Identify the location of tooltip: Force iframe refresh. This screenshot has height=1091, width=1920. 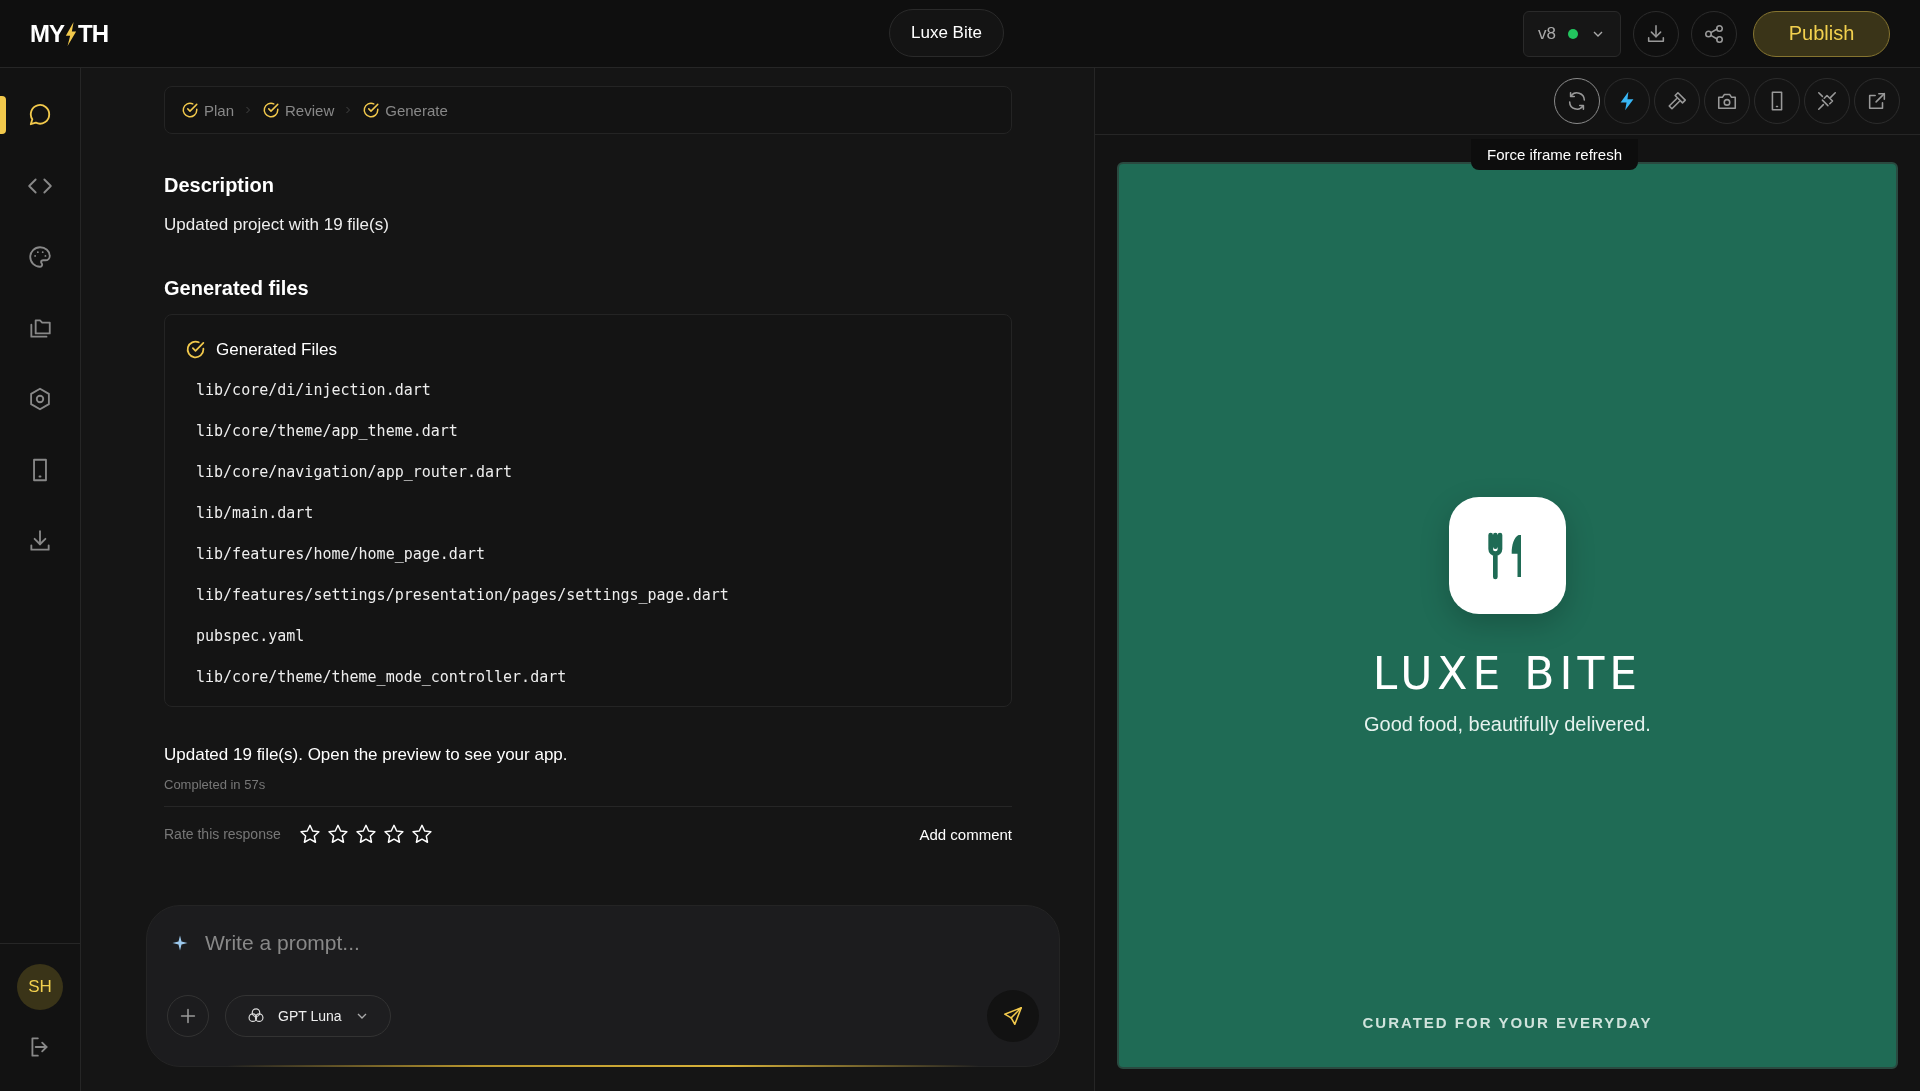
(1555, 154).